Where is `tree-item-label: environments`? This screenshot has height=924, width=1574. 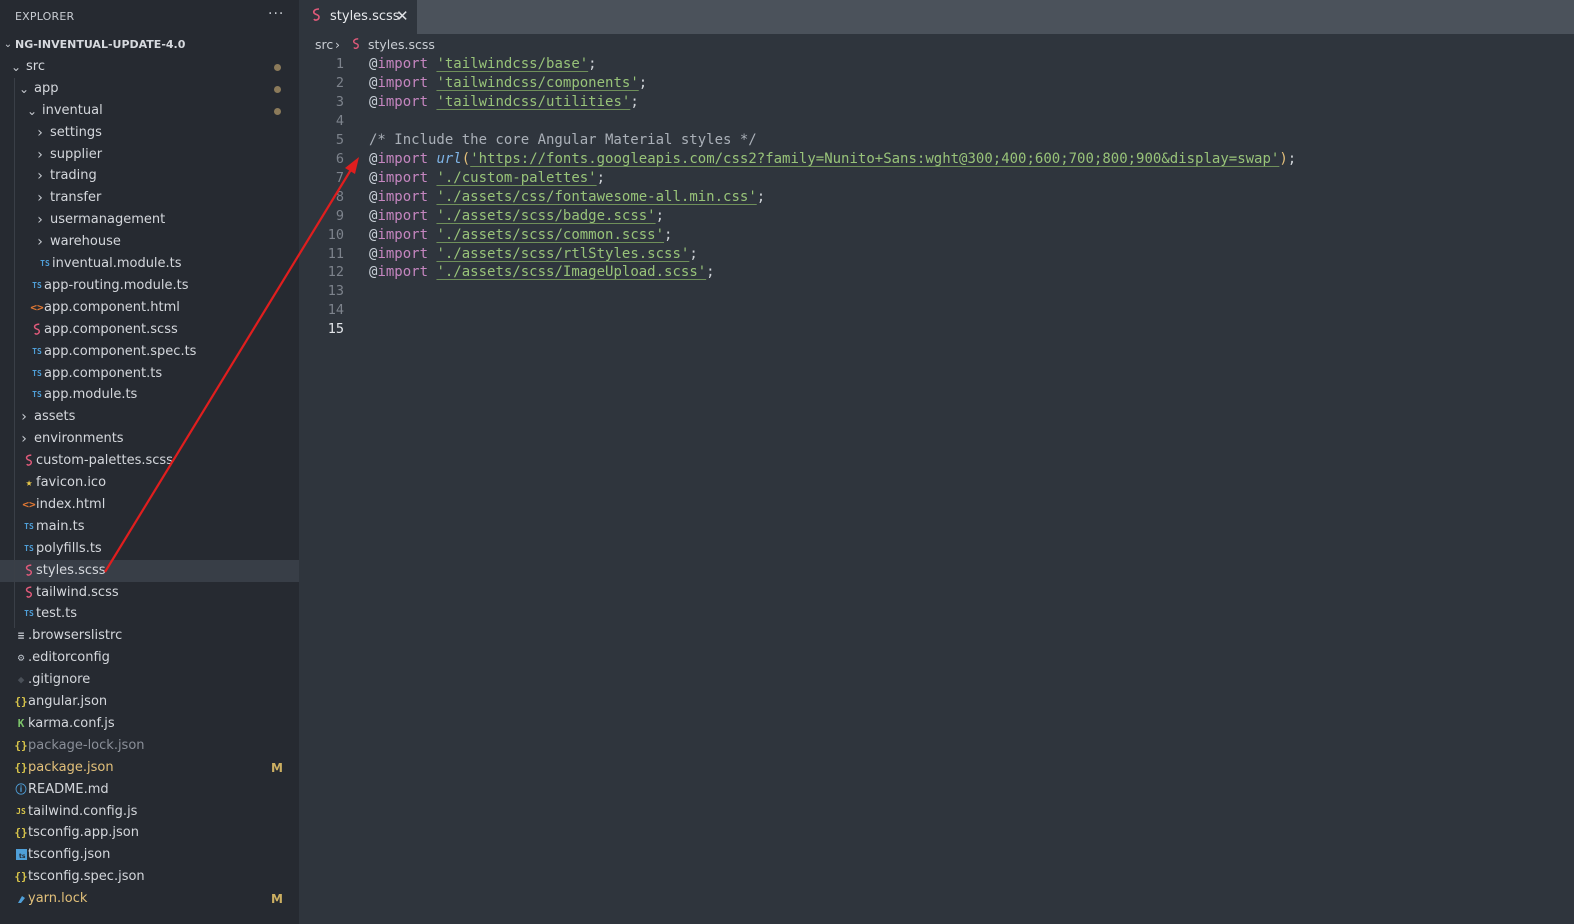 tree-item-label: environments is located at coordinates (79, 439).